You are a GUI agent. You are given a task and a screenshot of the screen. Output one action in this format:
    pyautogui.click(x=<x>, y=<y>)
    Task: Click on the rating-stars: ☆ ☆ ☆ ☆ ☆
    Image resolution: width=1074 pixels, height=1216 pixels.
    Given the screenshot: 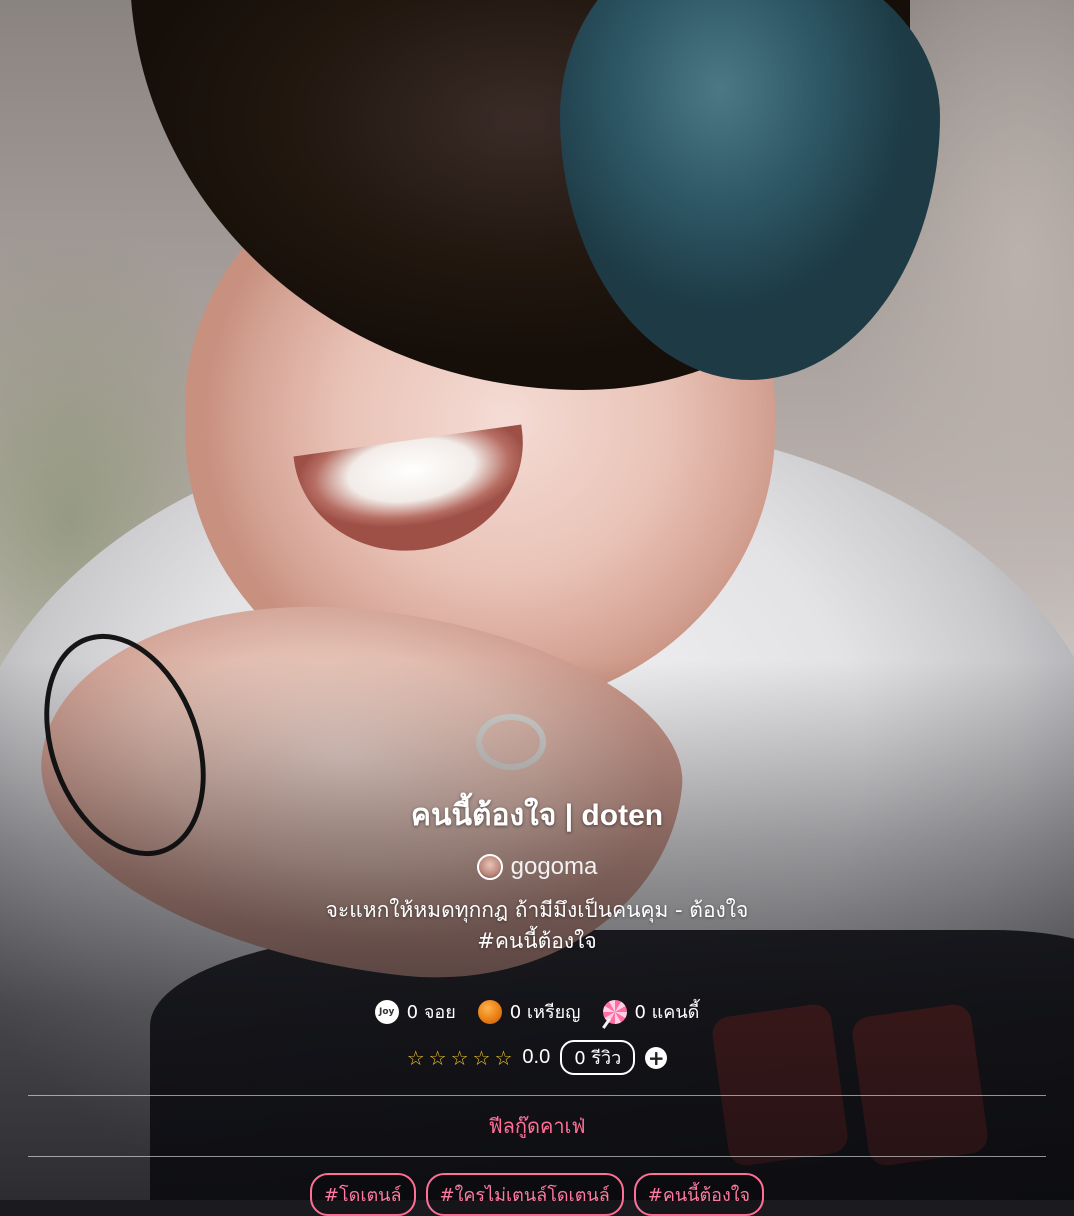 What is the action you would take?
    pyautogui.click(x=460, y=1058)
    